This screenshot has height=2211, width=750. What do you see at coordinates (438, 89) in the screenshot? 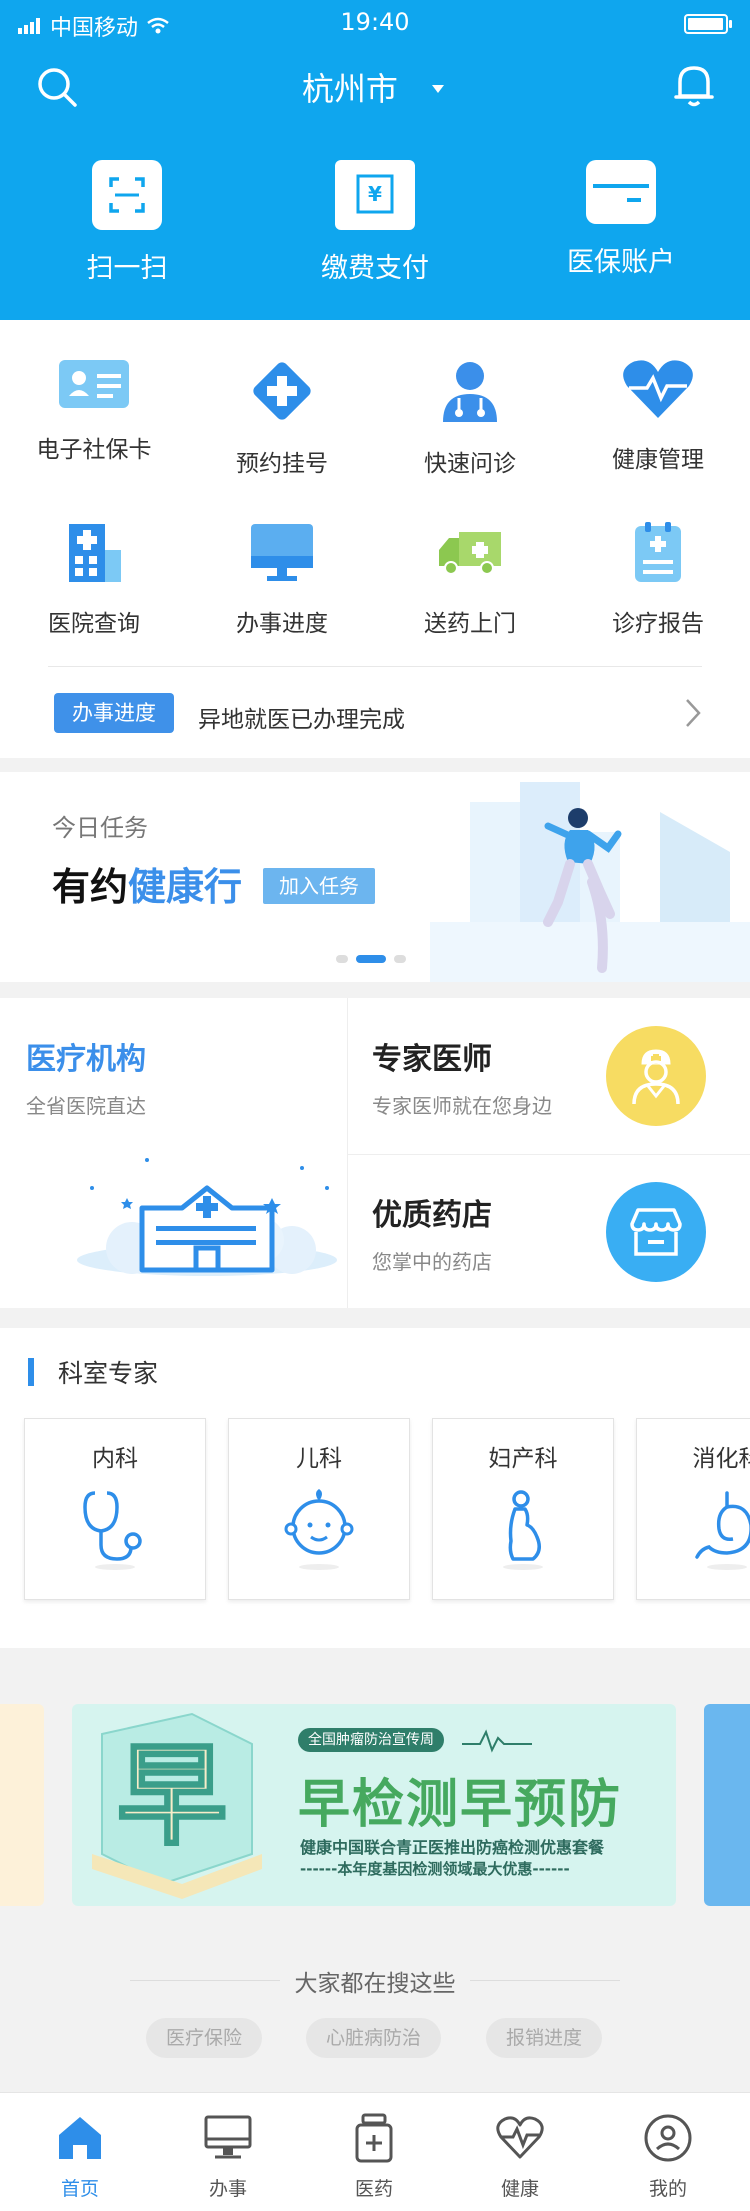
I see `dropdown-arrow-icon` at bounding box center [438, 89].